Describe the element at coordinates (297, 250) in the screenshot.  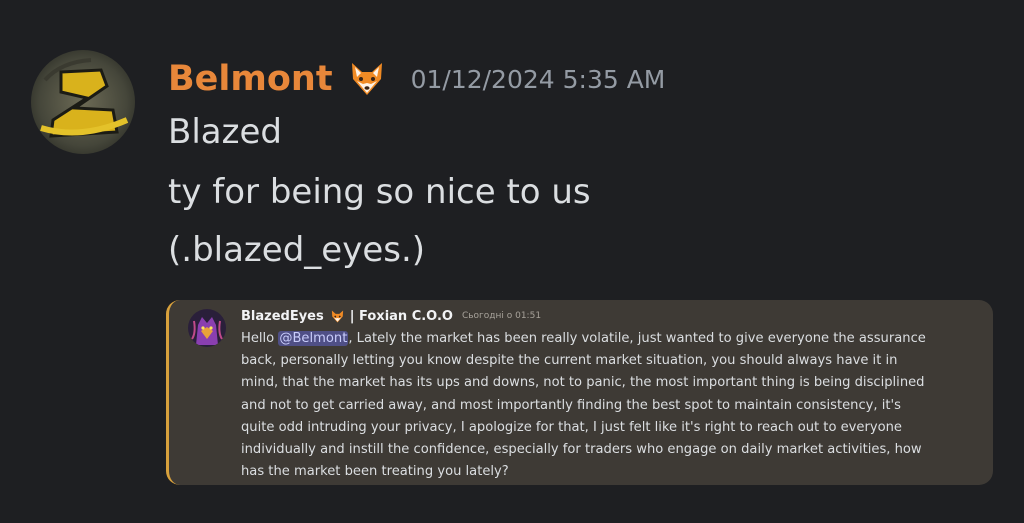
I see `message-line: (.blazed_eyes.)` at that location.